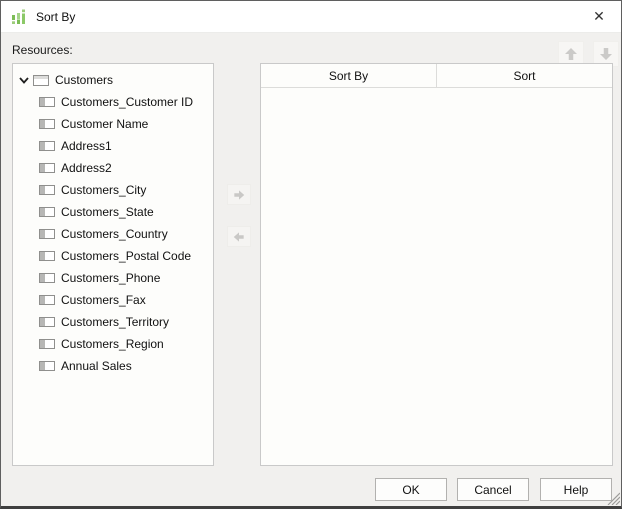 The image size is (622, 509). I want to click on tree-item-label: Customers_State, so click(107, 212).